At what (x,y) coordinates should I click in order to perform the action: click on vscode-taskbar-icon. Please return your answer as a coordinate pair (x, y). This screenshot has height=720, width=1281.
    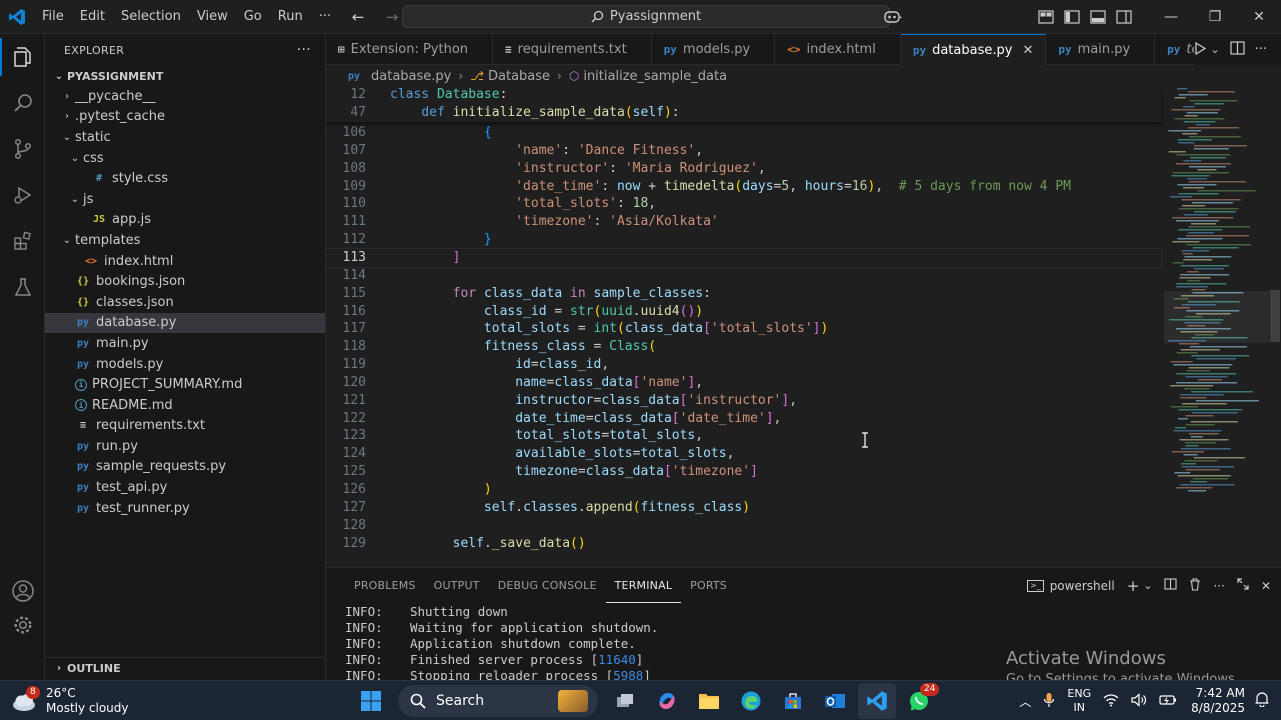
    Looking at the image, I should click on (877, 701).